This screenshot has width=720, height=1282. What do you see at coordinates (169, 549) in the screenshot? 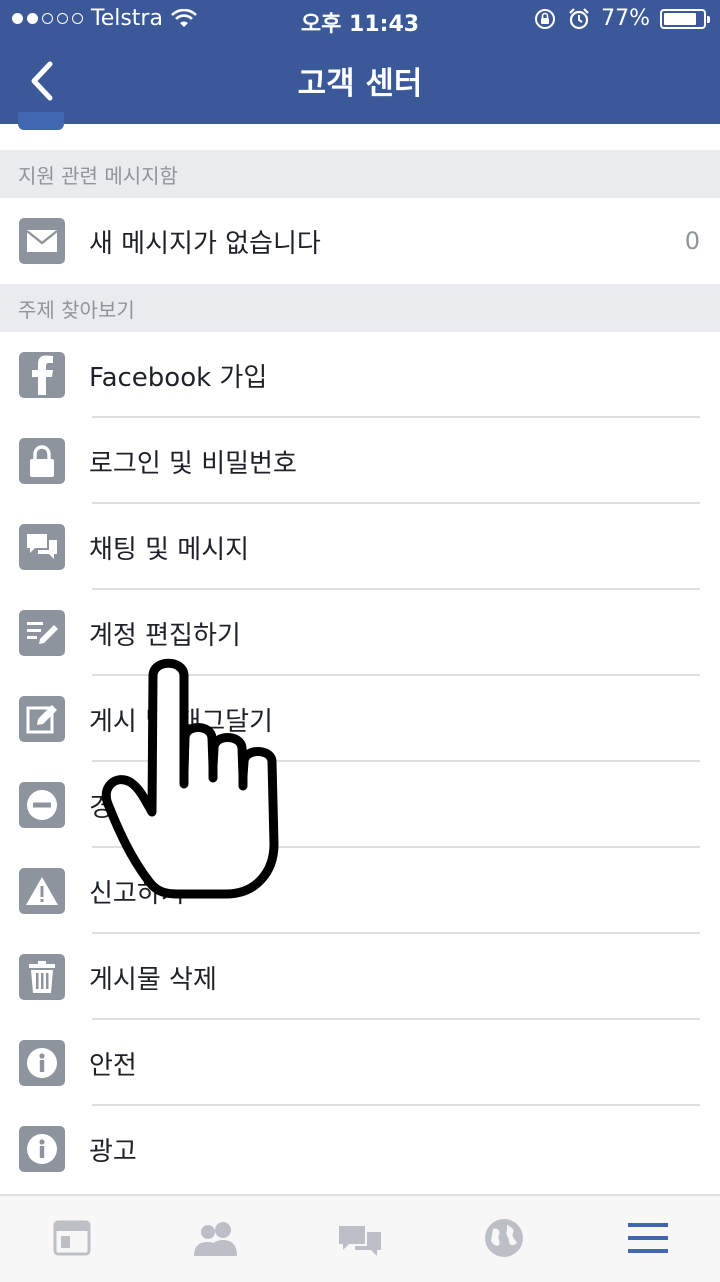
I see `topic-label: 채팅 및 메시지` at bounding box center [169, 549].